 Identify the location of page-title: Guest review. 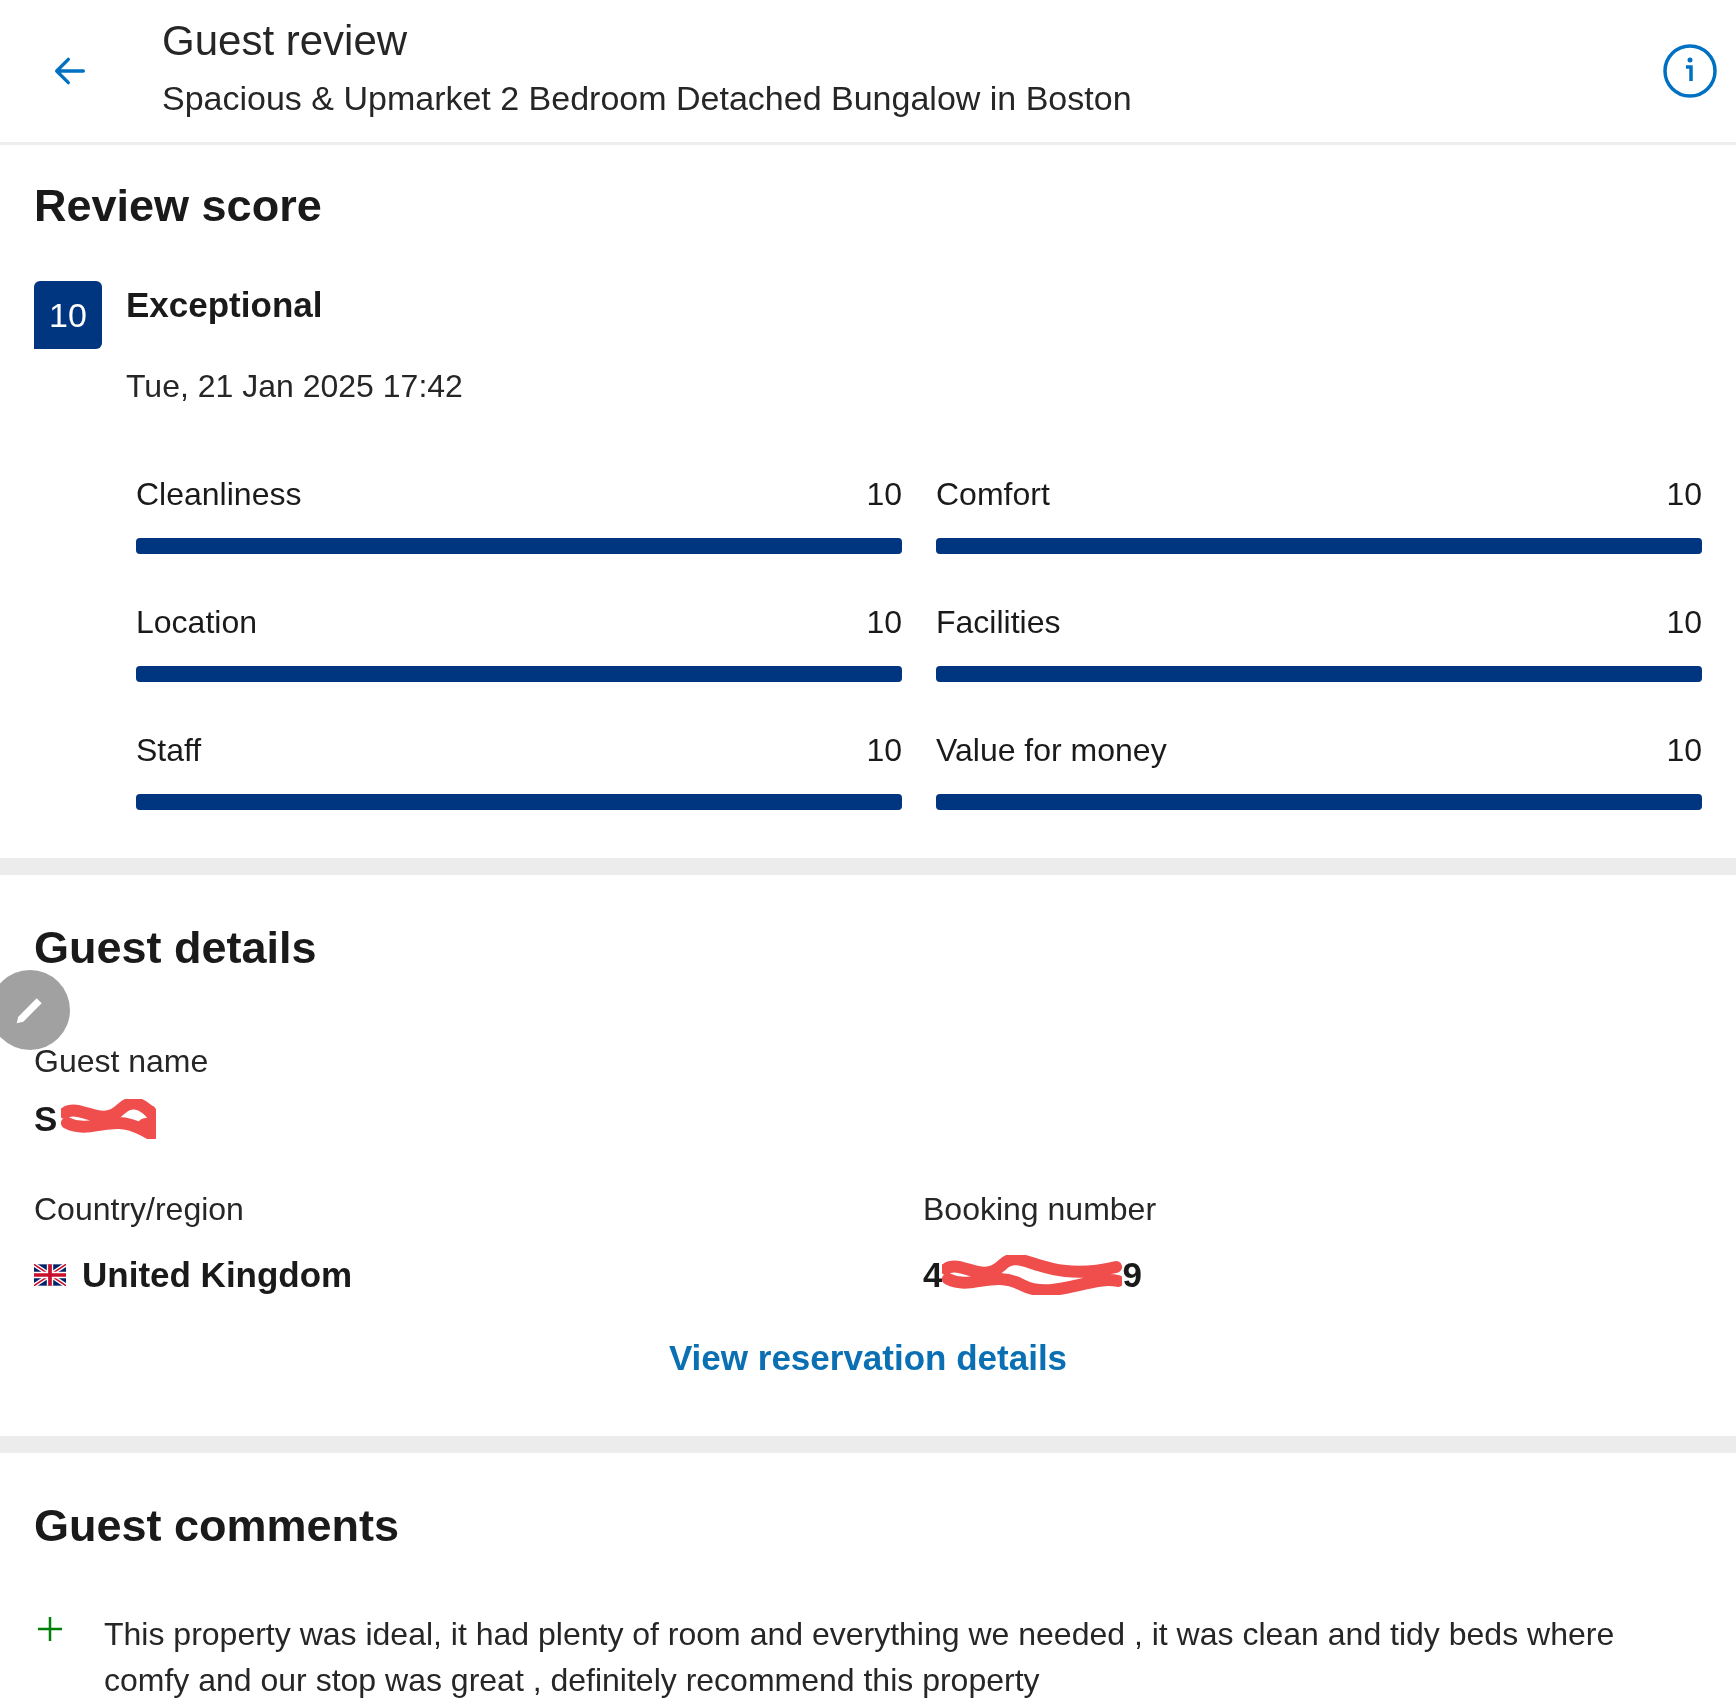
(285, 41).